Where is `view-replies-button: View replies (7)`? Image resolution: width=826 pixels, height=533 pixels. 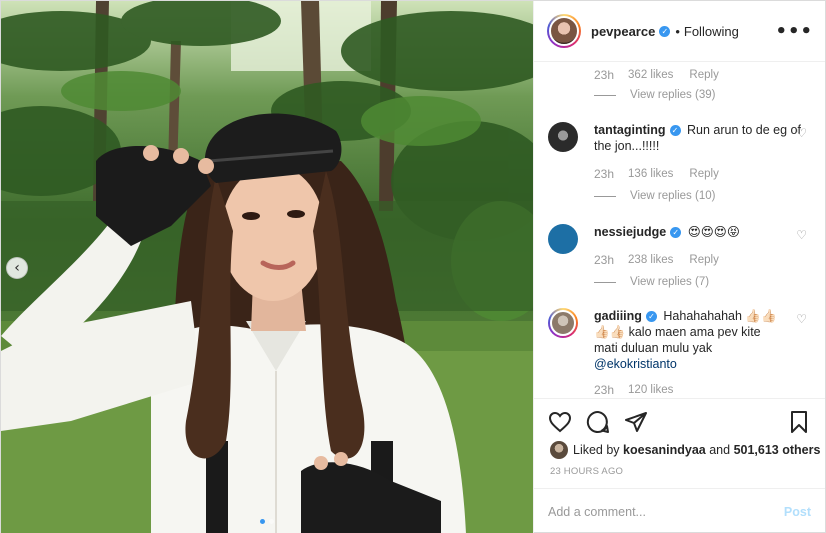
view-replies-button: View replies (7) is located at coordinates (702, 282).